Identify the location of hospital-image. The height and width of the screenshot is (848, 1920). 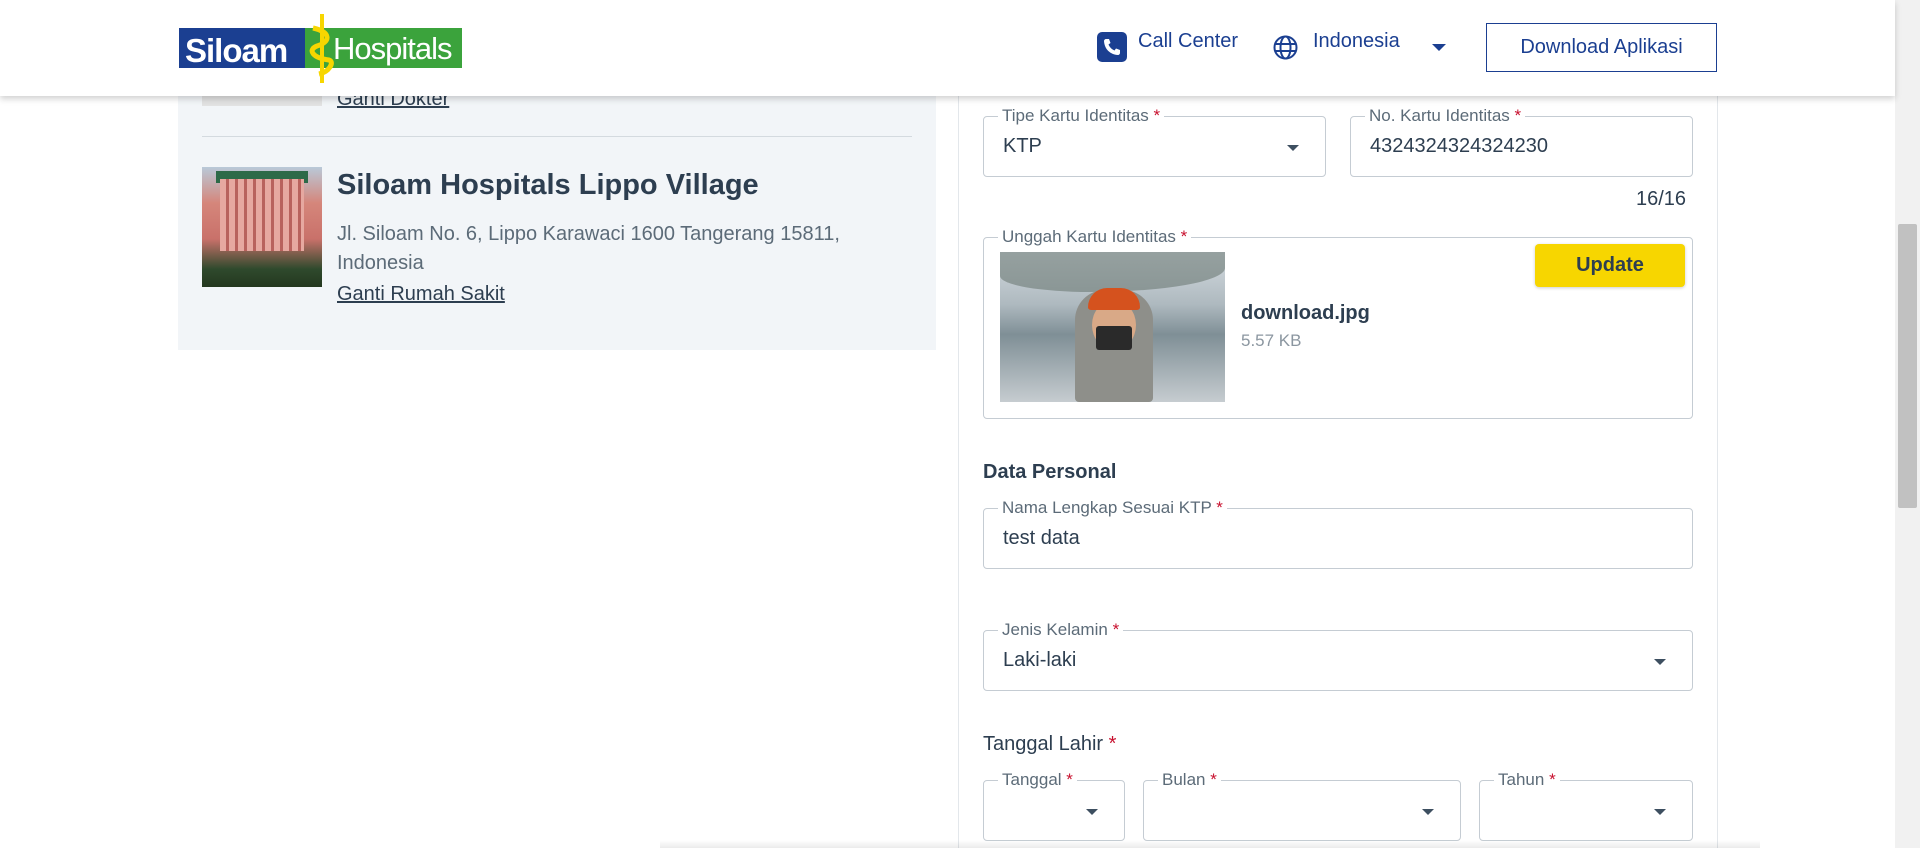
(262, 227).